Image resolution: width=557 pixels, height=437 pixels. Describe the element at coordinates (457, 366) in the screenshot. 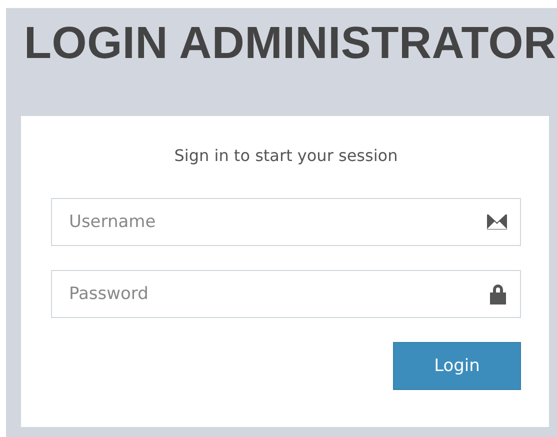

I see `login-button: Login` at that location.